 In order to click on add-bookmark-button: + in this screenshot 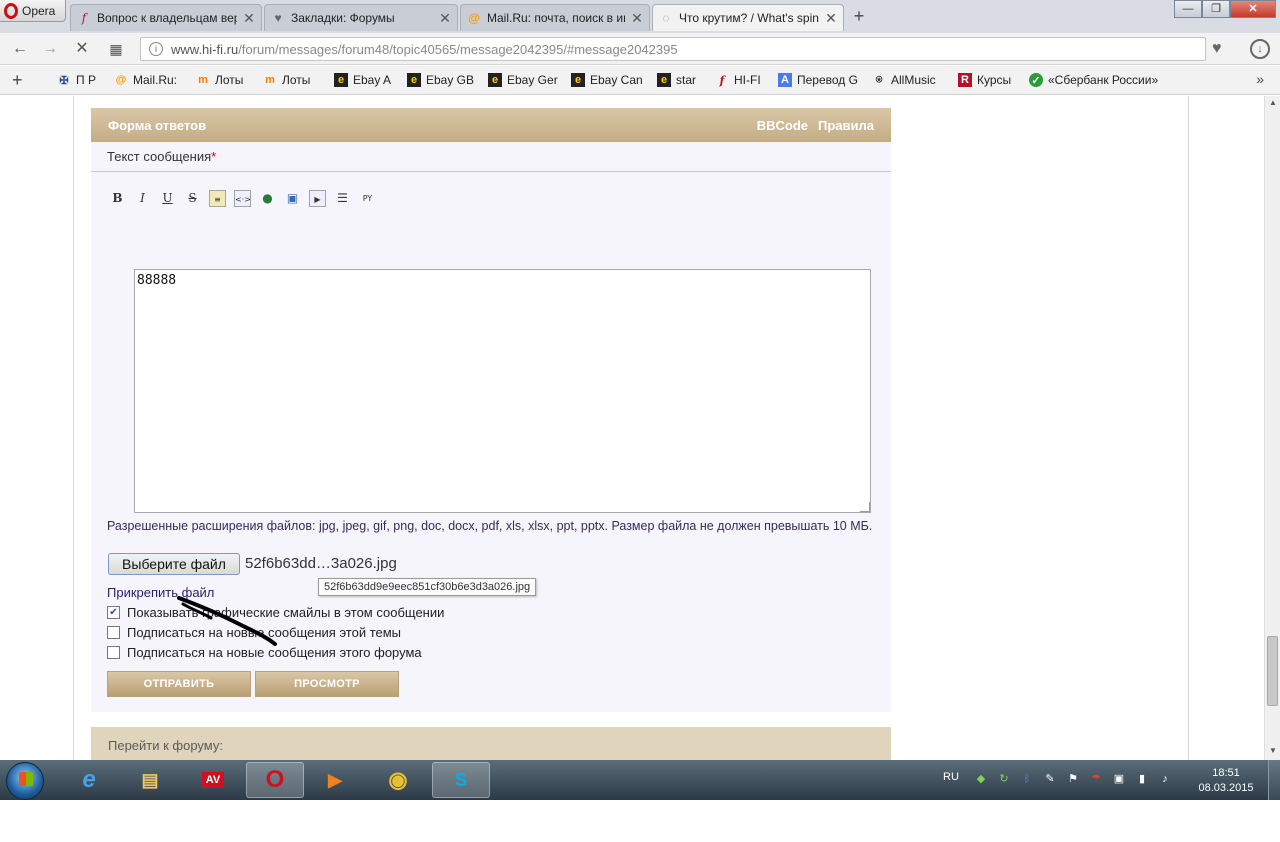, I will do `click(17, 80)`.